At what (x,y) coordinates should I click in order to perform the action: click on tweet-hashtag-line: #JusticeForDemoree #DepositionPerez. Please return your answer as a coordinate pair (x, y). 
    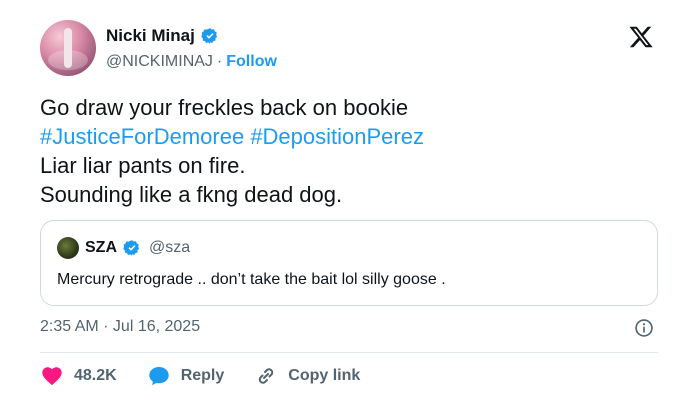
    Looking at the image, I should click on (350, 136).